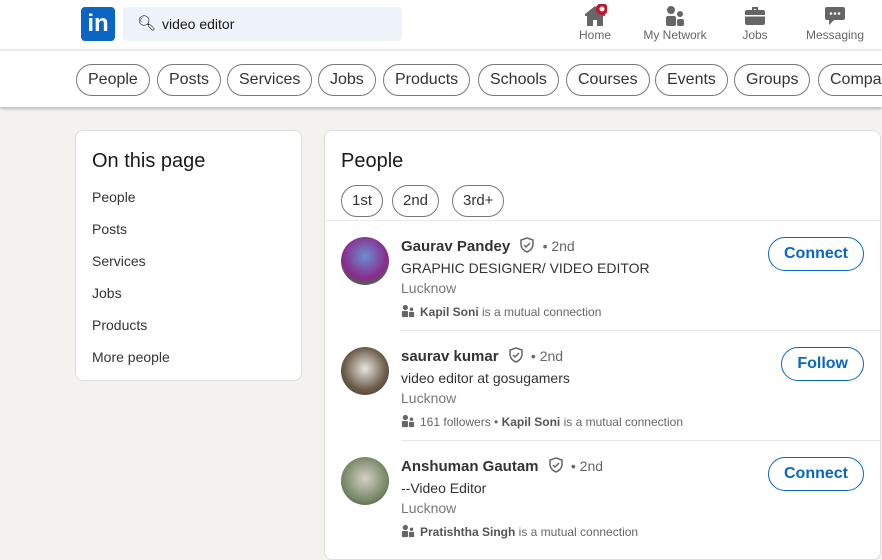 The height and width of the screenshot is (560, 882). Describe the element at coordinates (691, 80) in the screenshot. I see `filter-events: Events` at that location.